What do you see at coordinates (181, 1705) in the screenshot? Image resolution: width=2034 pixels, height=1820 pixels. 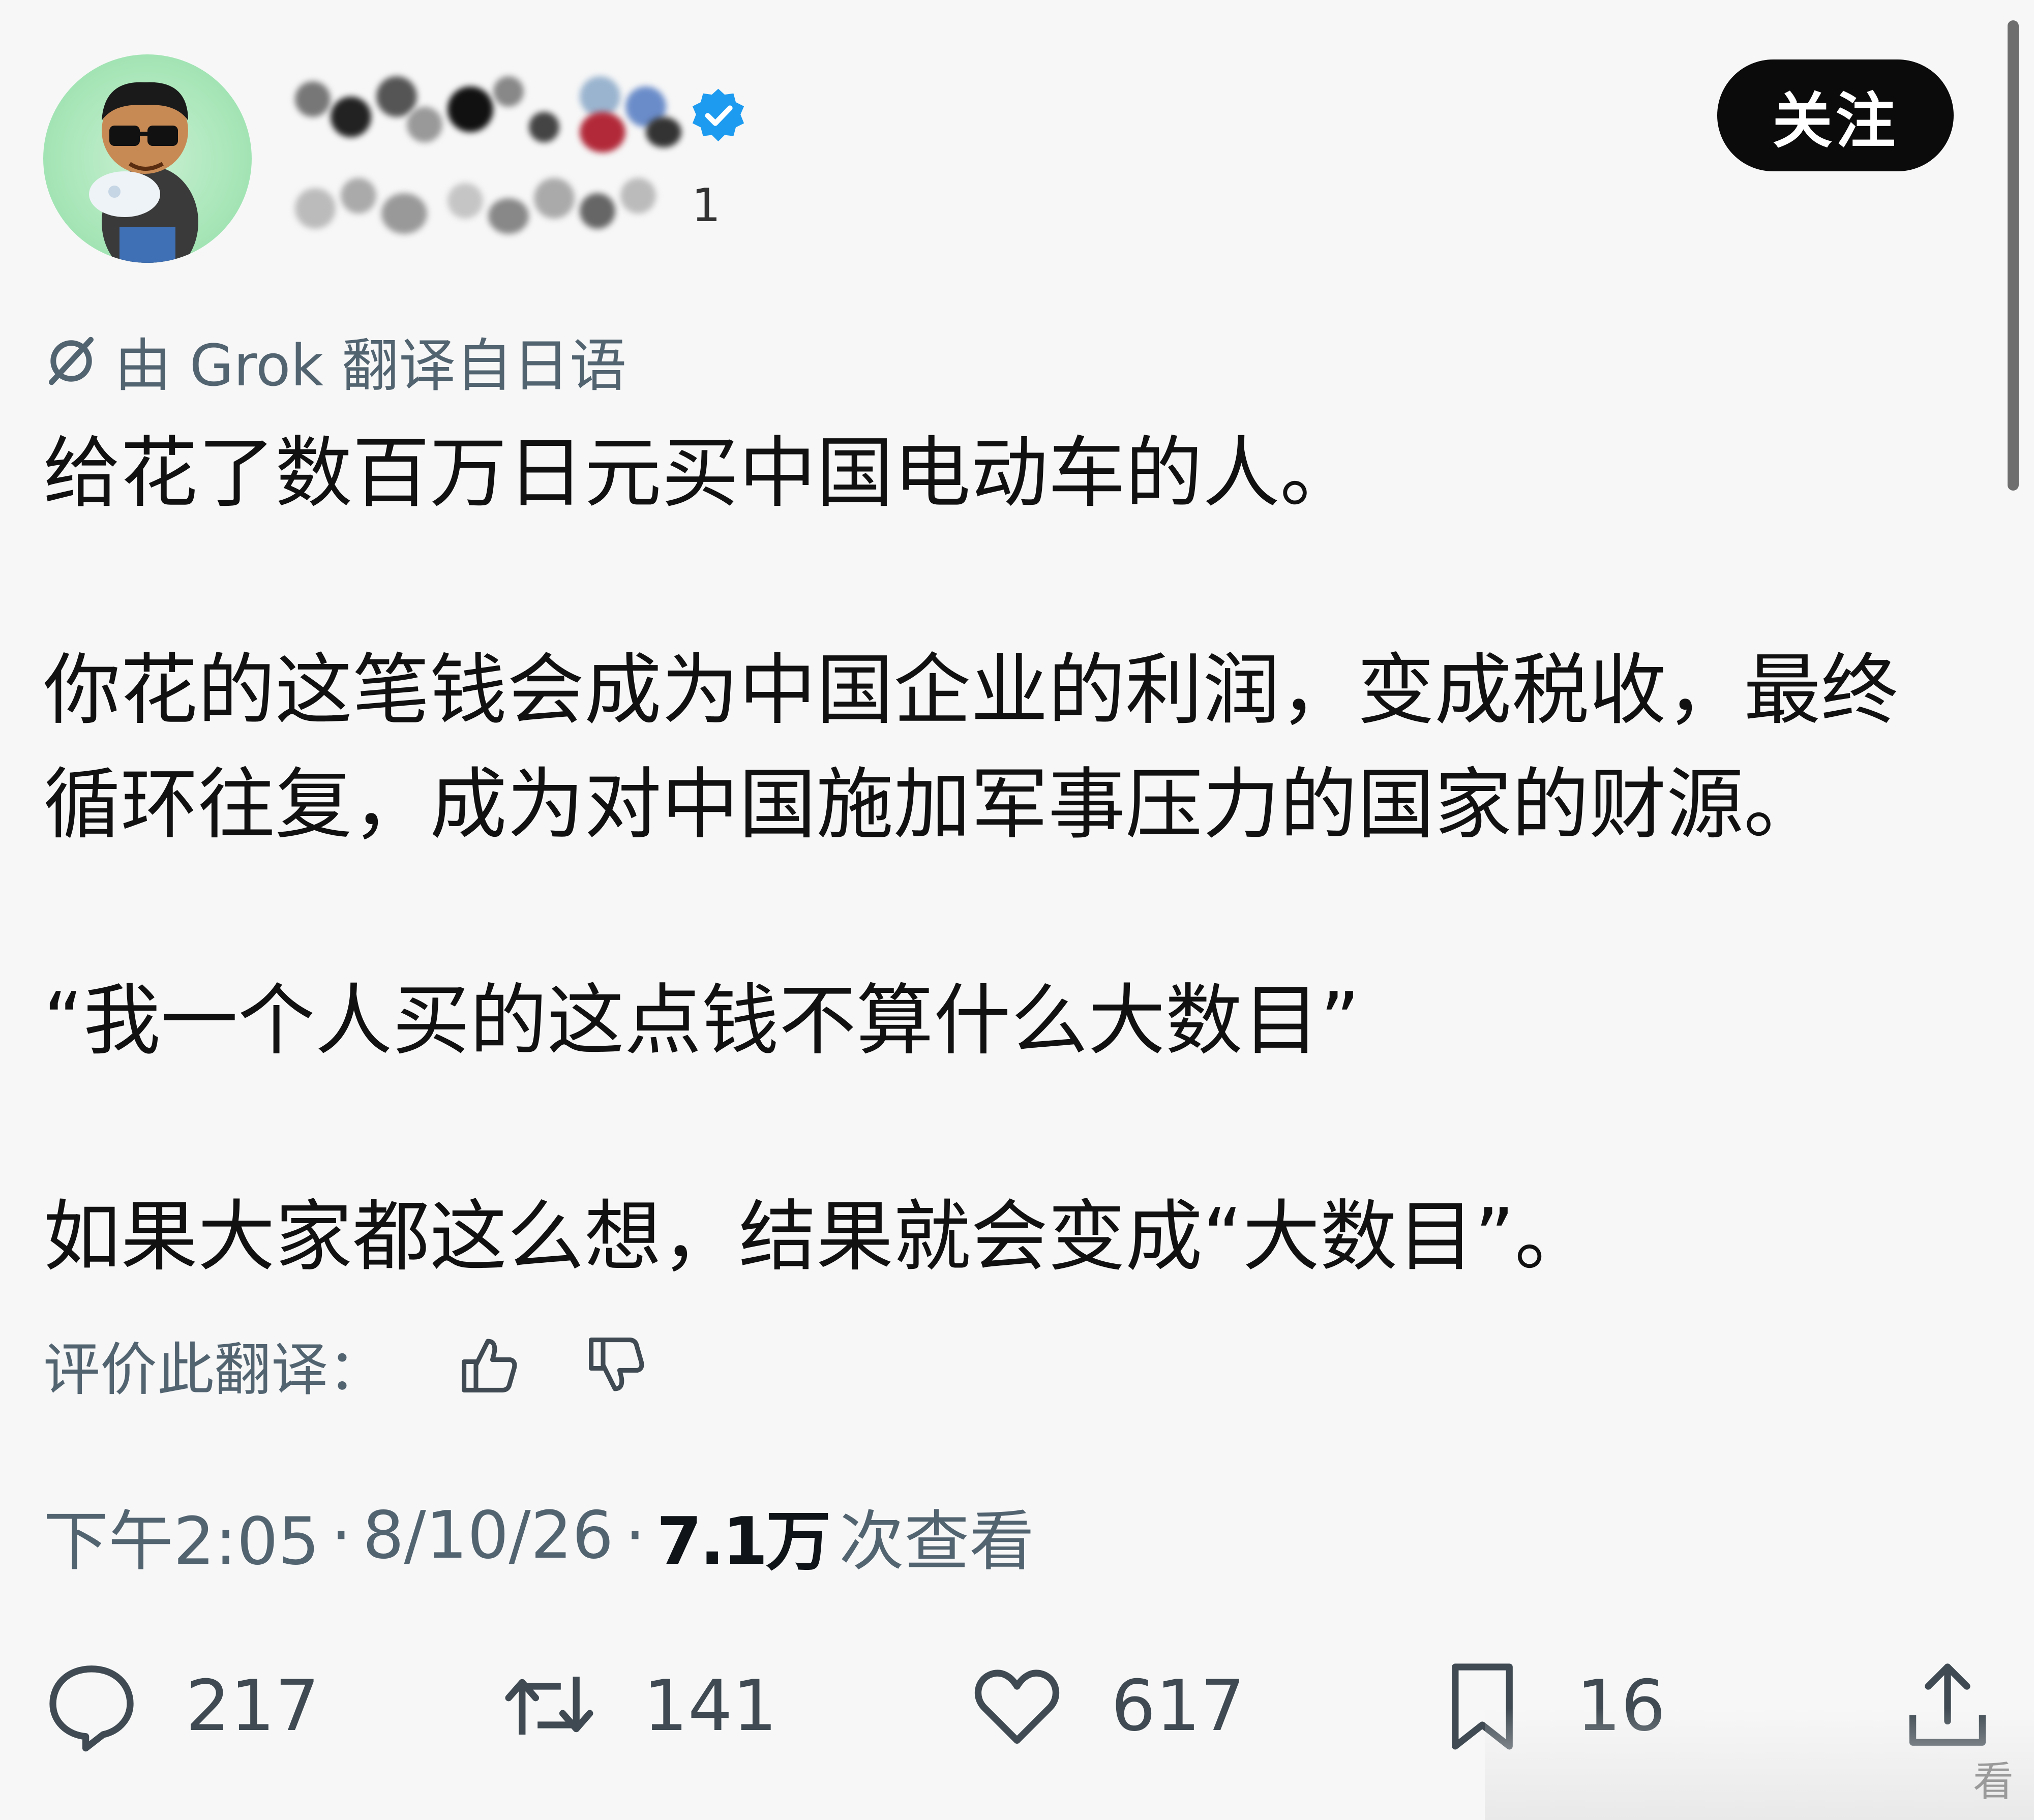 I see `reply-button: 217` at bounding box center [181, 1705].